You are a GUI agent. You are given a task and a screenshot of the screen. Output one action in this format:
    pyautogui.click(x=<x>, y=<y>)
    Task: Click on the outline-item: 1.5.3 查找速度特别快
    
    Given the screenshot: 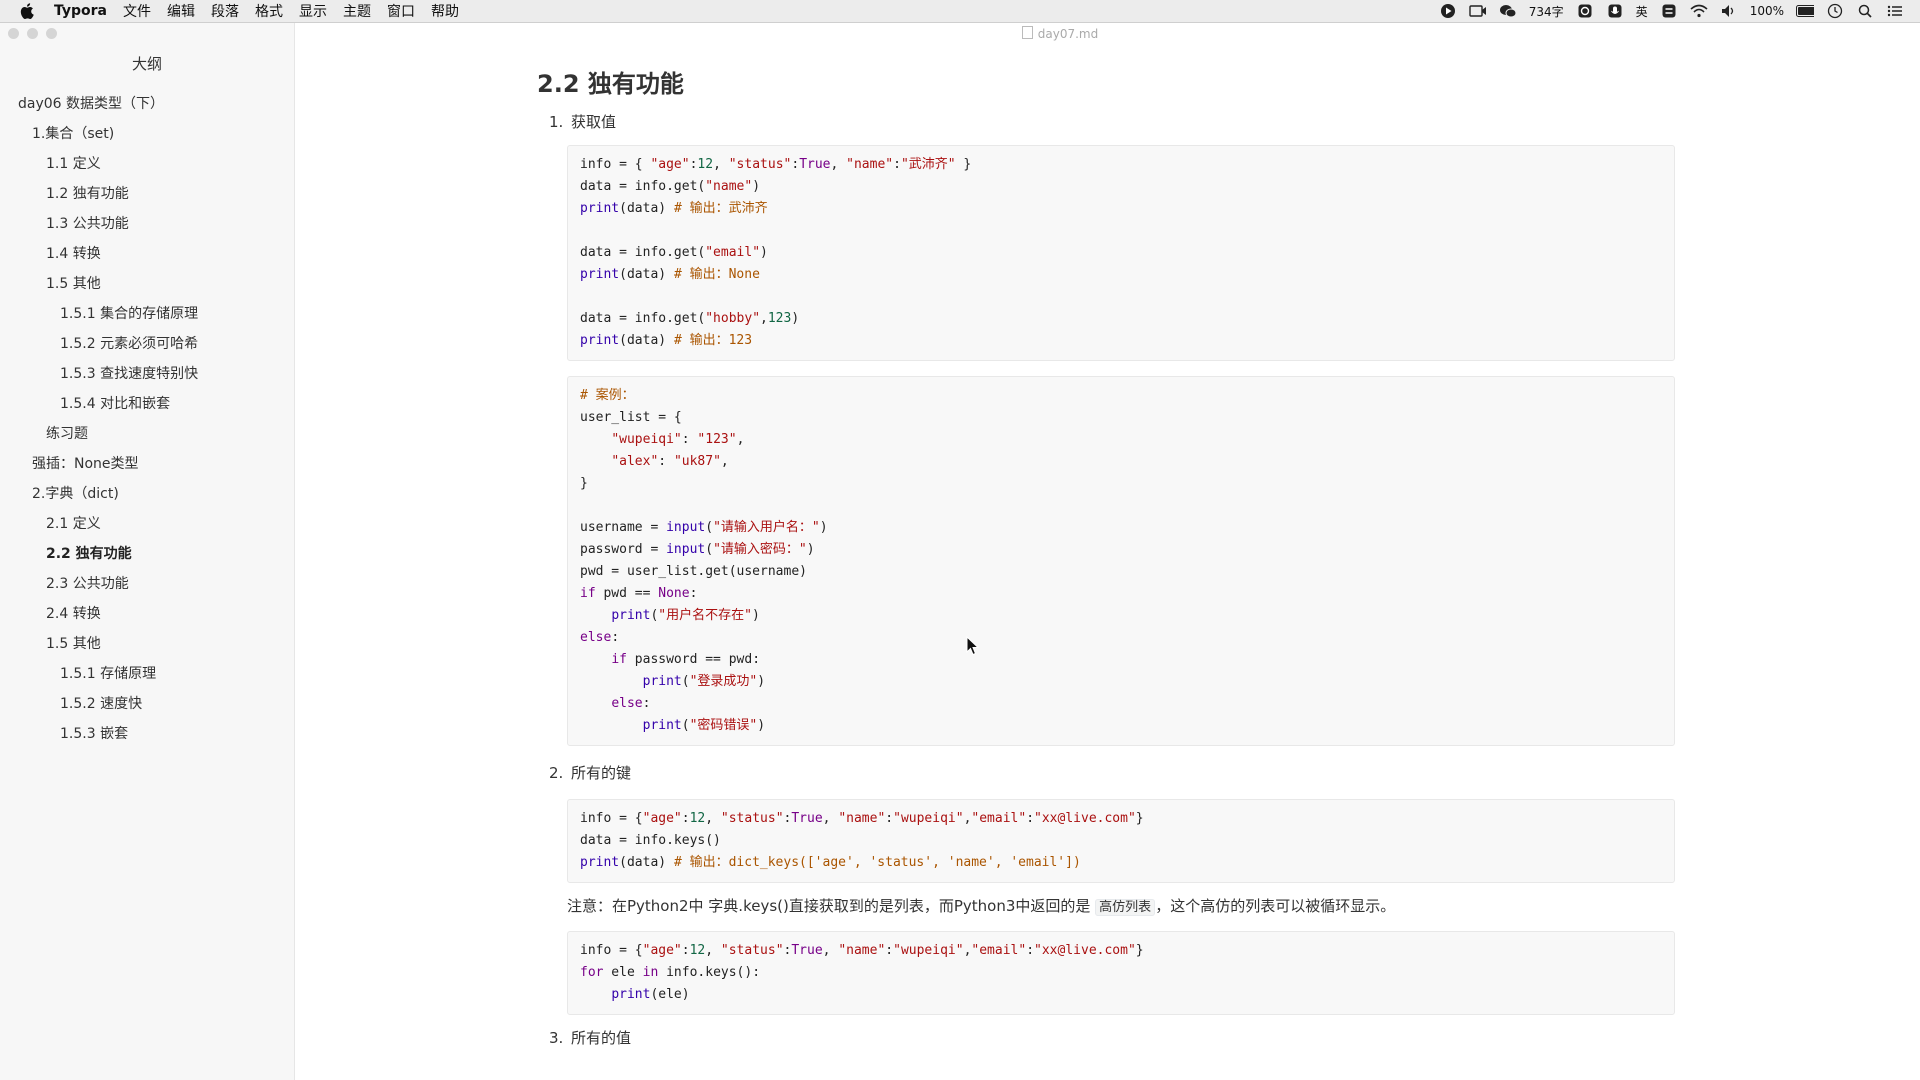 What is the action you would take?
    pyautogui.click(x=147, y=374)
    